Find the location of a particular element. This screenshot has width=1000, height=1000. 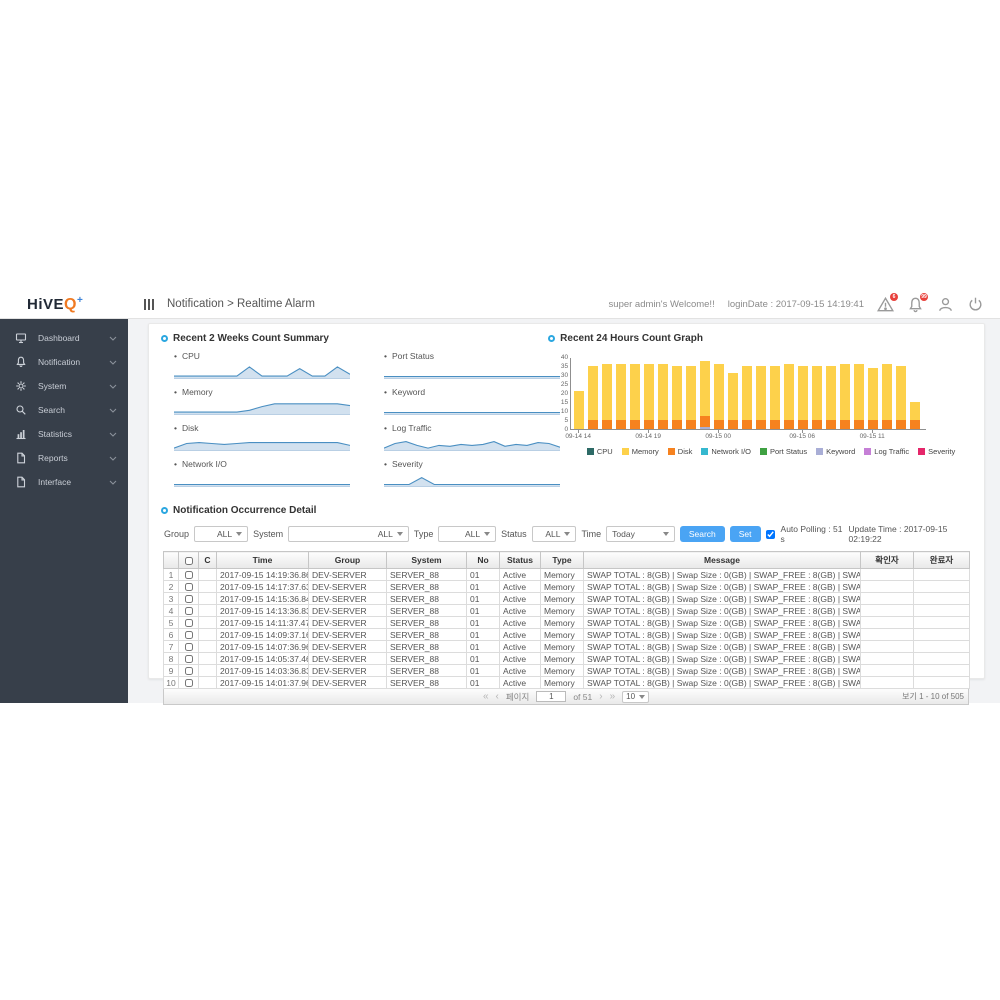

sidebar-item-interface: Interface is located at coordinates (64, 482).